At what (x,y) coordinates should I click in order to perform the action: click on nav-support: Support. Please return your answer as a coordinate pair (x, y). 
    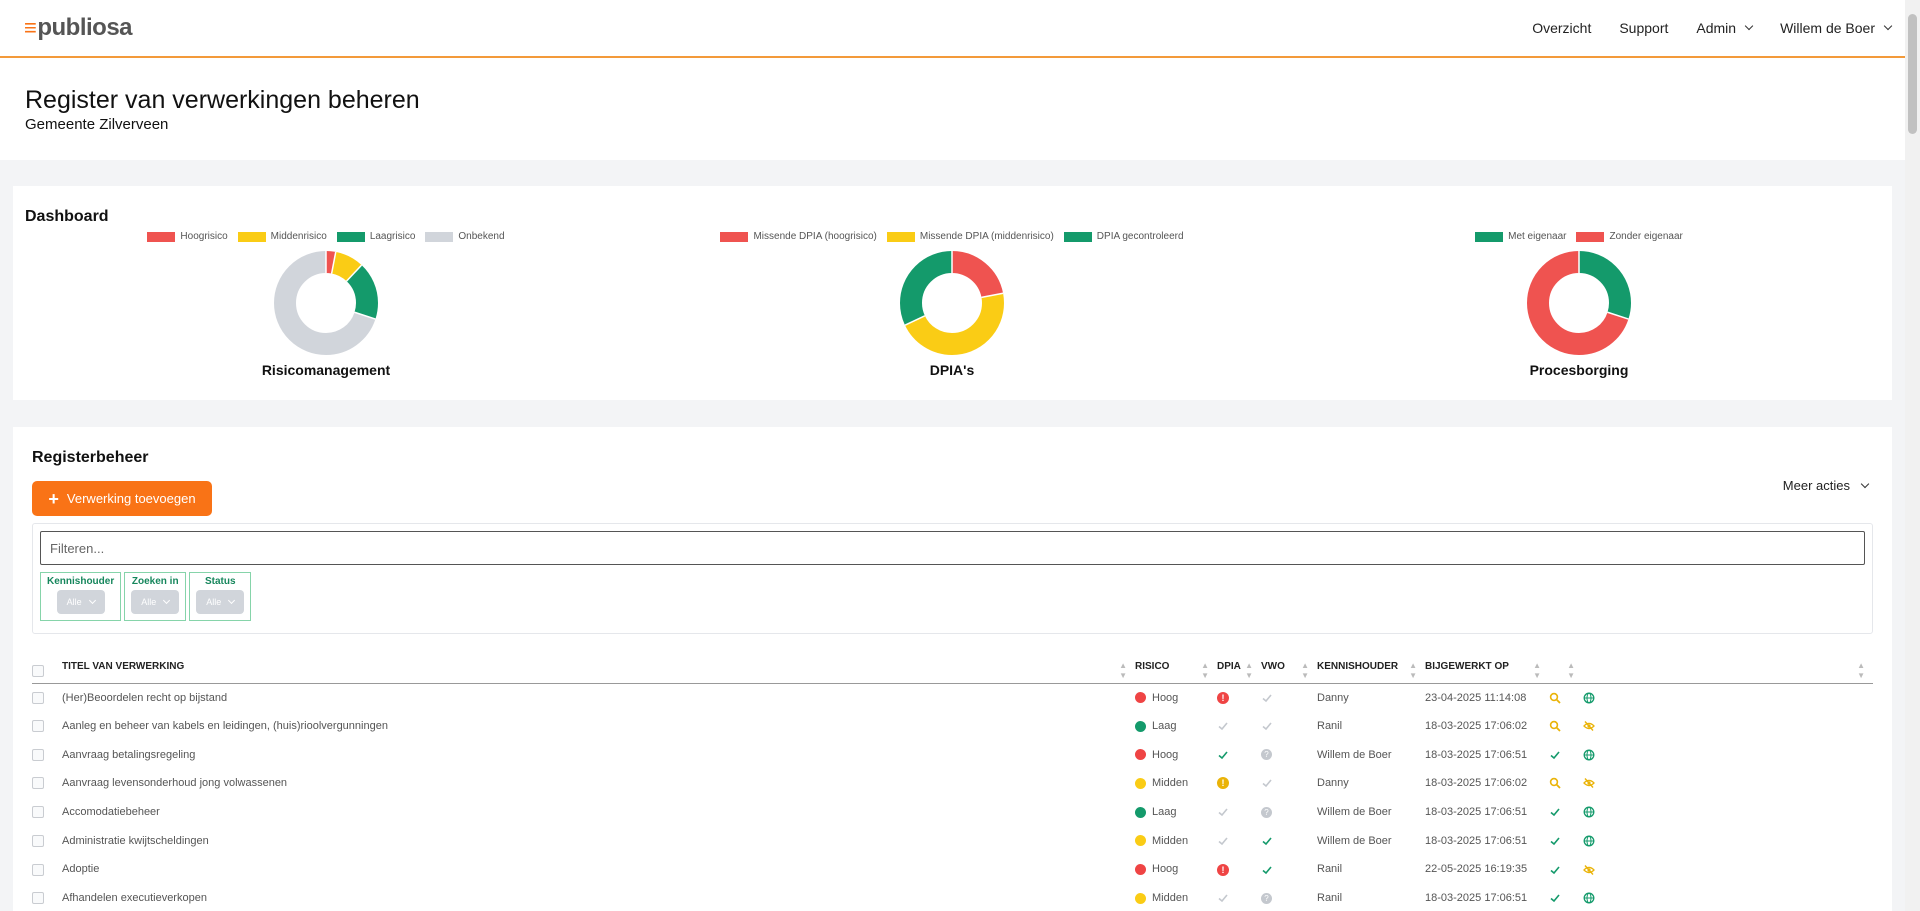
    Looking at the image, I should click on (1643, 28).